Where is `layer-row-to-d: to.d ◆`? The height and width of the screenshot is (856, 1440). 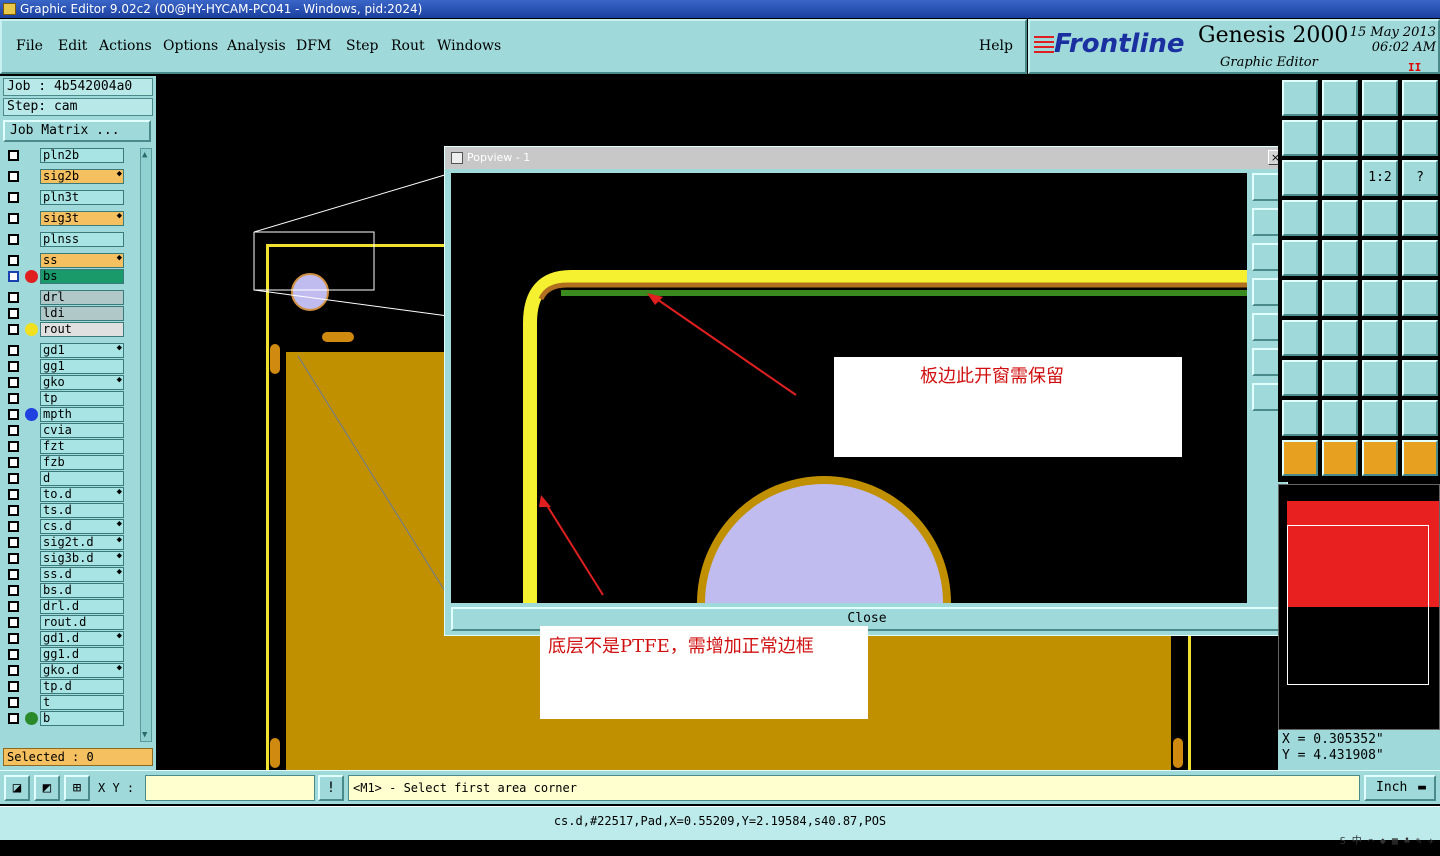 layer-row-to-d: to.d ◆ is located at coordinates (70, 494).